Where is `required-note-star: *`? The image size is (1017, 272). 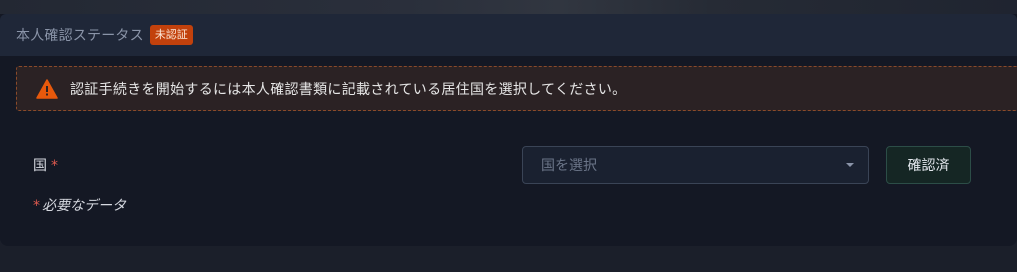 required-note-star: * is located at coordinates (36, 206).